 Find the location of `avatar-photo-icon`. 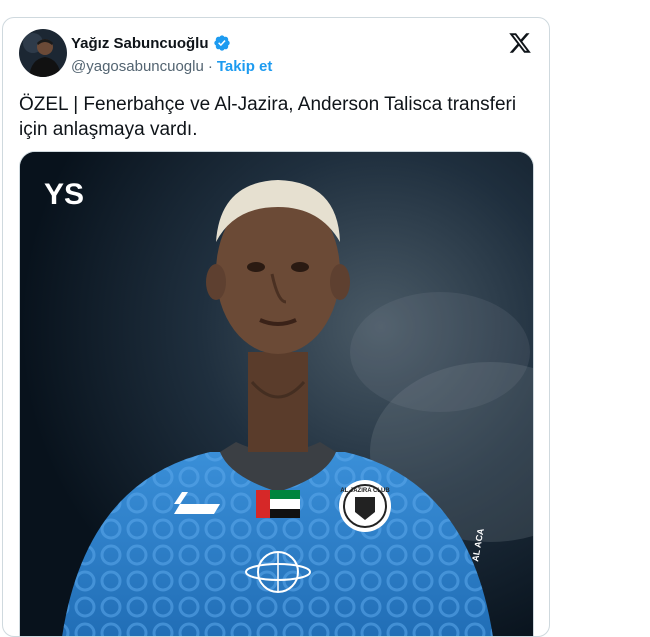

avatar-photo-icon is located at coordinates (43, 53).